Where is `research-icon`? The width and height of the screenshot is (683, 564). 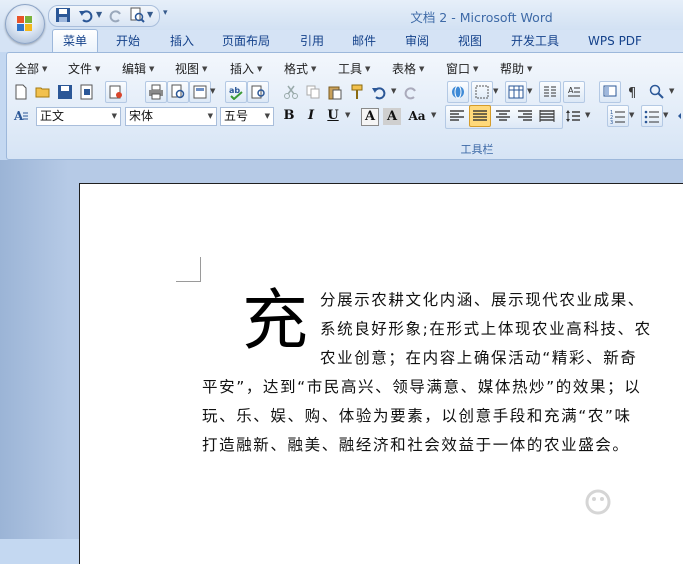 research-icon is located at coordinates (258, 92).